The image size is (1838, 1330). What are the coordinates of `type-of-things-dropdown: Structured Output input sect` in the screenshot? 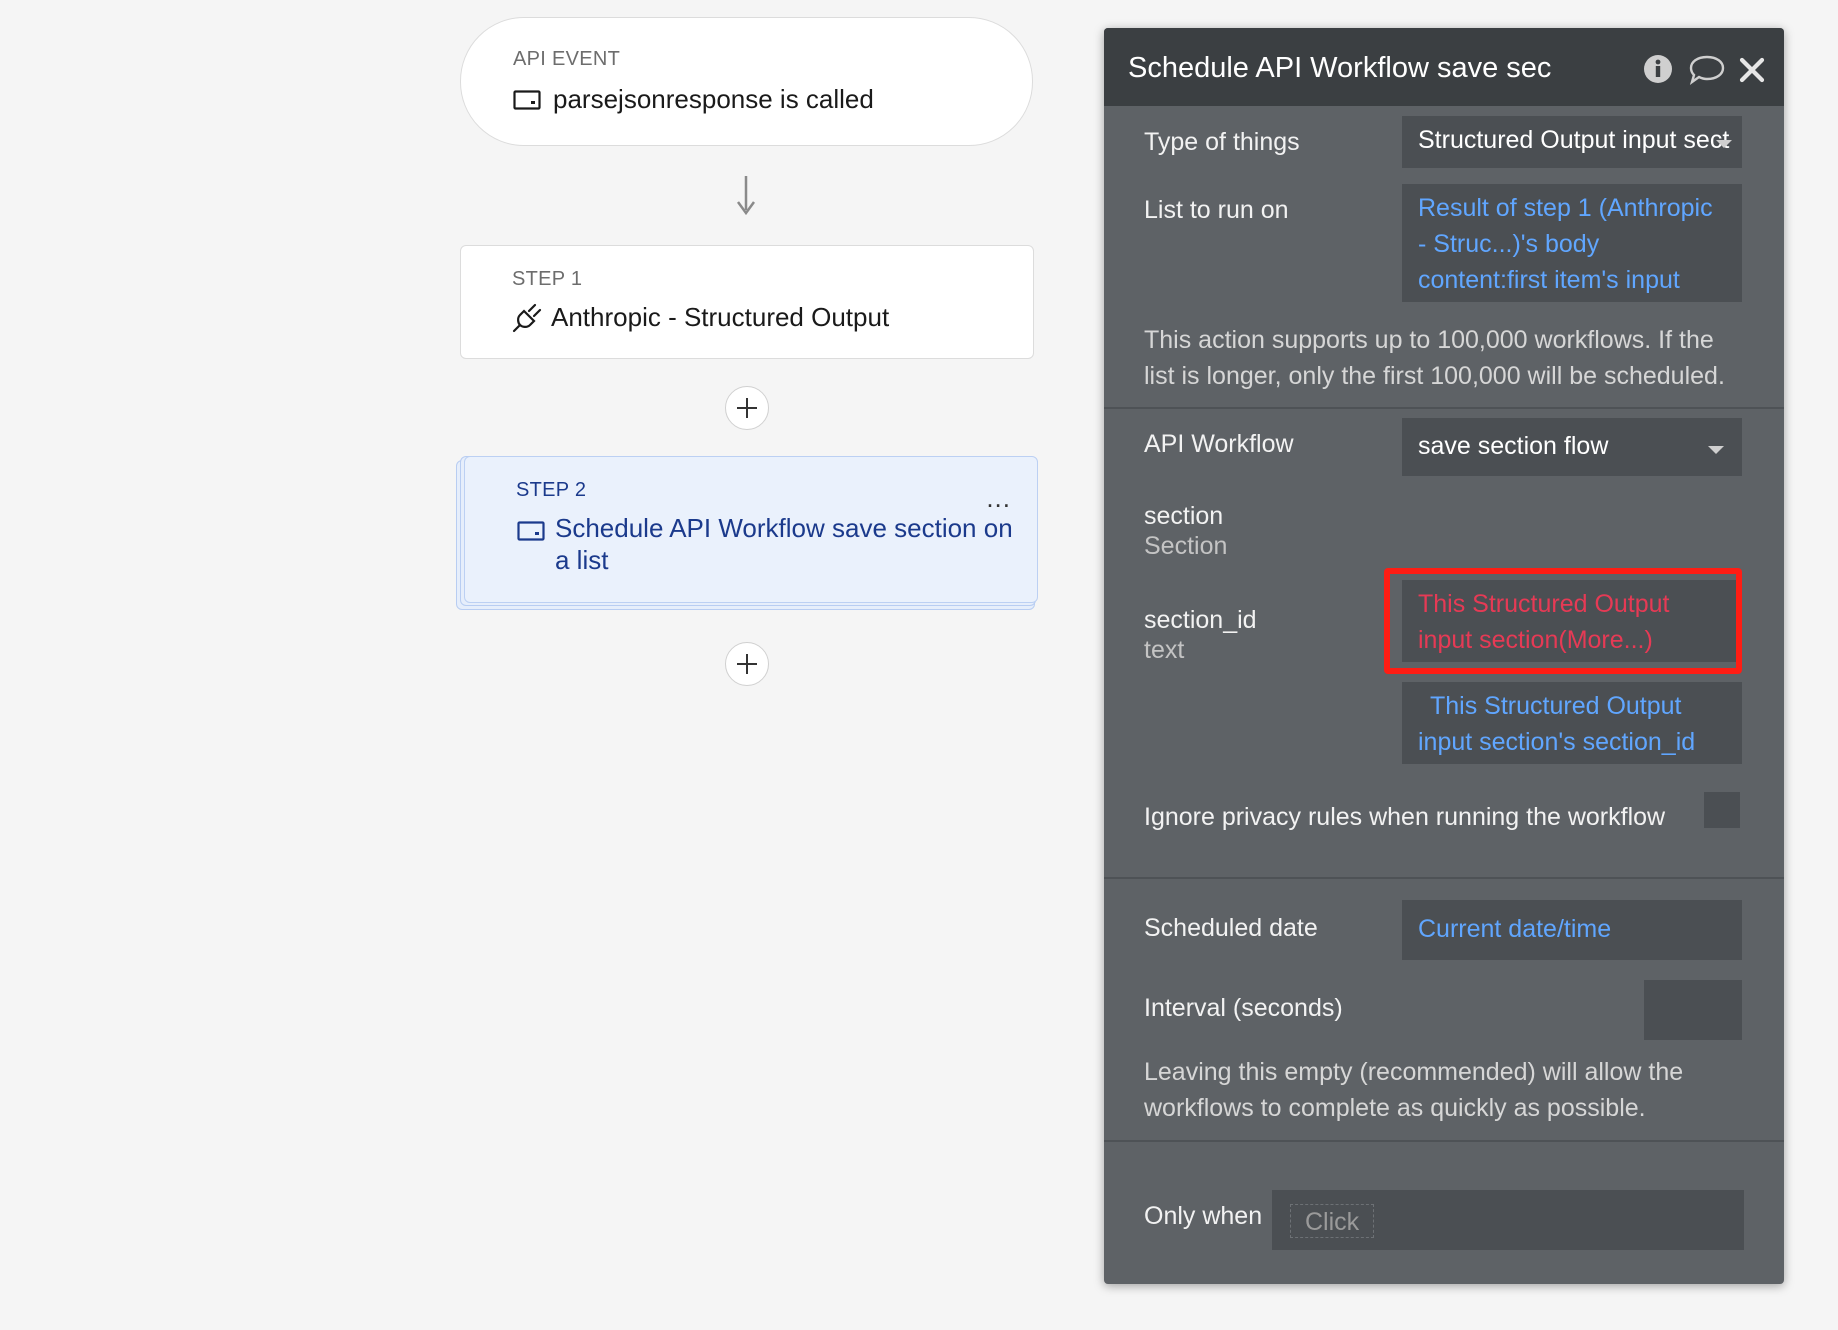 It's located at (1572, 142).